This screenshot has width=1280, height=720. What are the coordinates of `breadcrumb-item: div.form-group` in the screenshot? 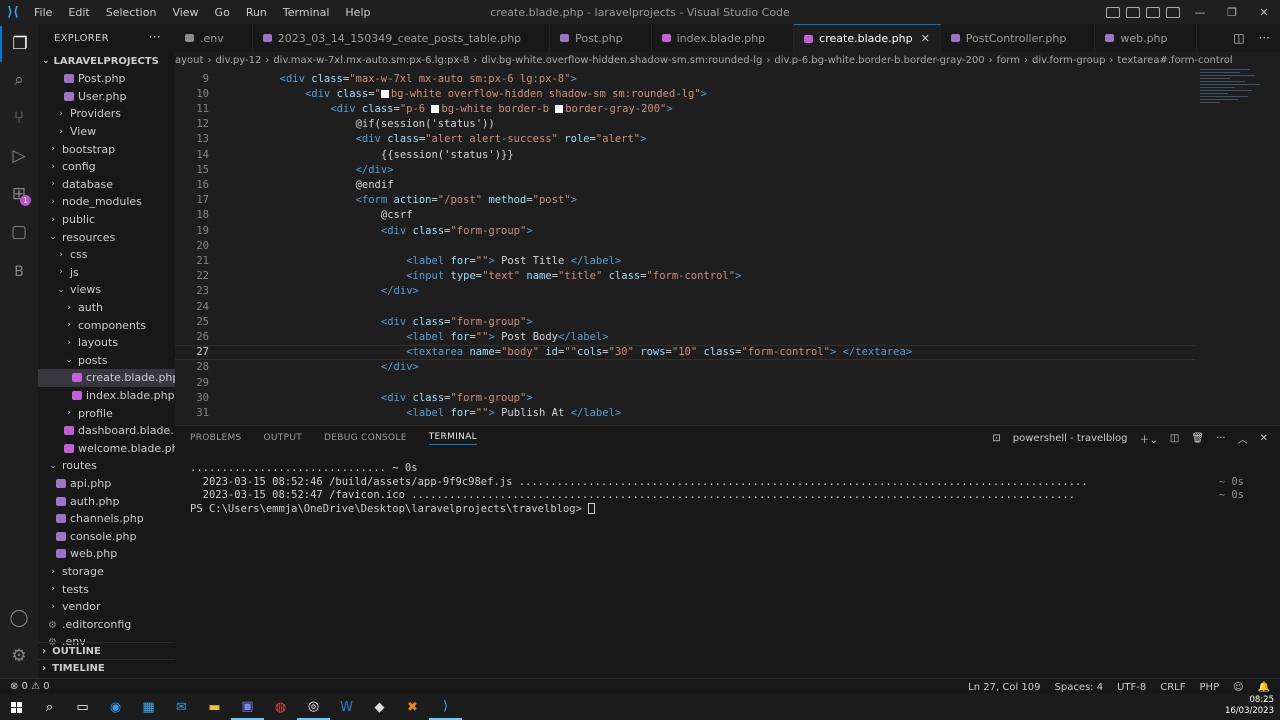 It's located at (1068, 60).